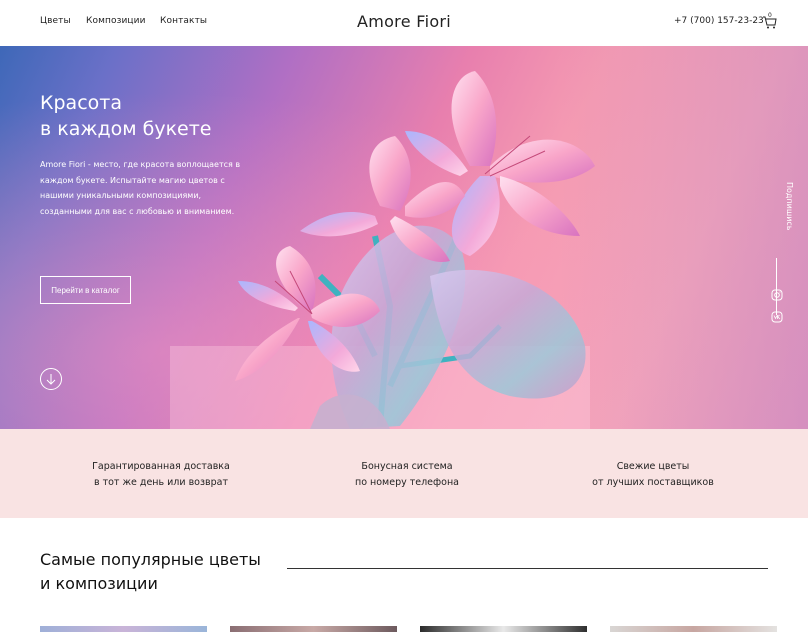  I want to click on catalog-button: Перейти в каталог, so click(85, 290).